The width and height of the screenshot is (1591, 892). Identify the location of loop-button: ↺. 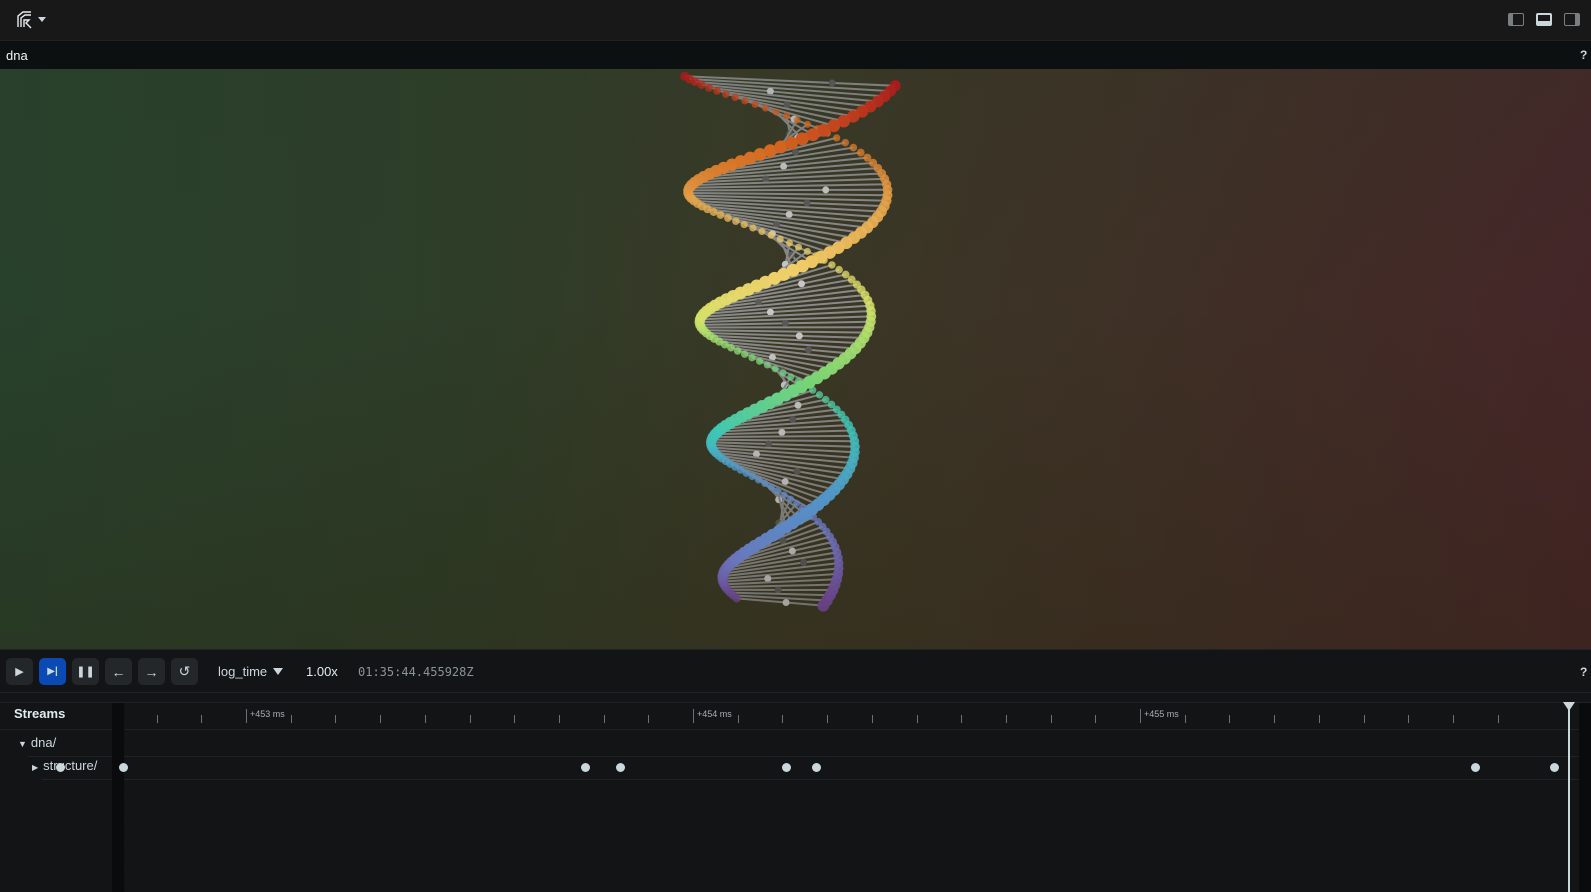
(184, 671).